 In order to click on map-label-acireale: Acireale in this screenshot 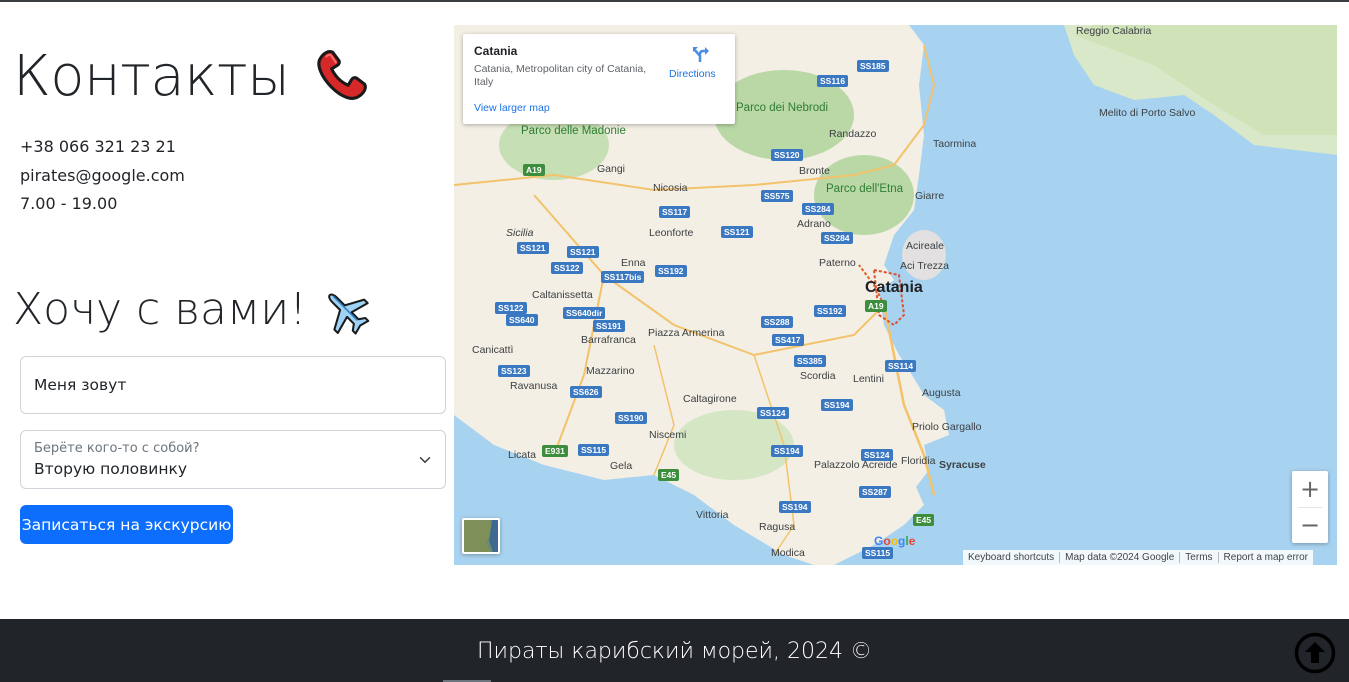, I will do `click(925, 246)`.